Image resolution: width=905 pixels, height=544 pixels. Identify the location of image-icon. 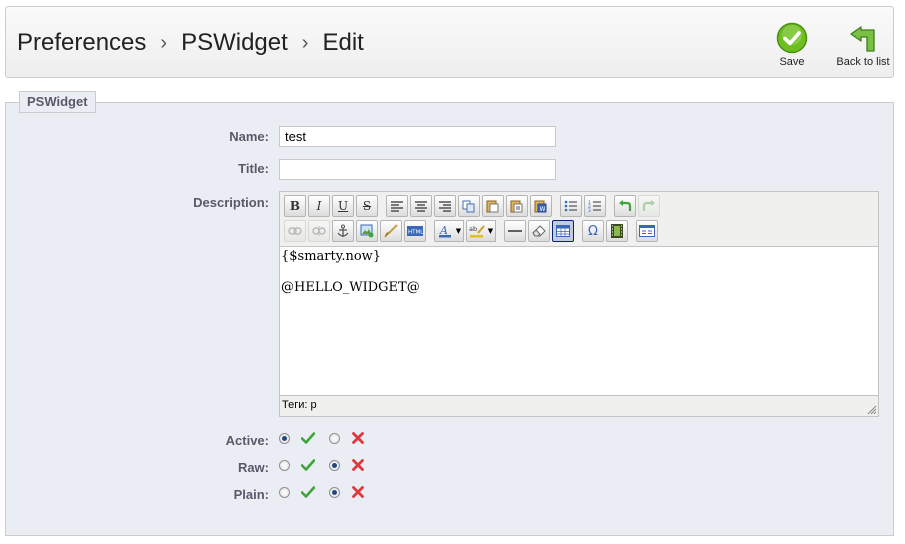
(367, 231).